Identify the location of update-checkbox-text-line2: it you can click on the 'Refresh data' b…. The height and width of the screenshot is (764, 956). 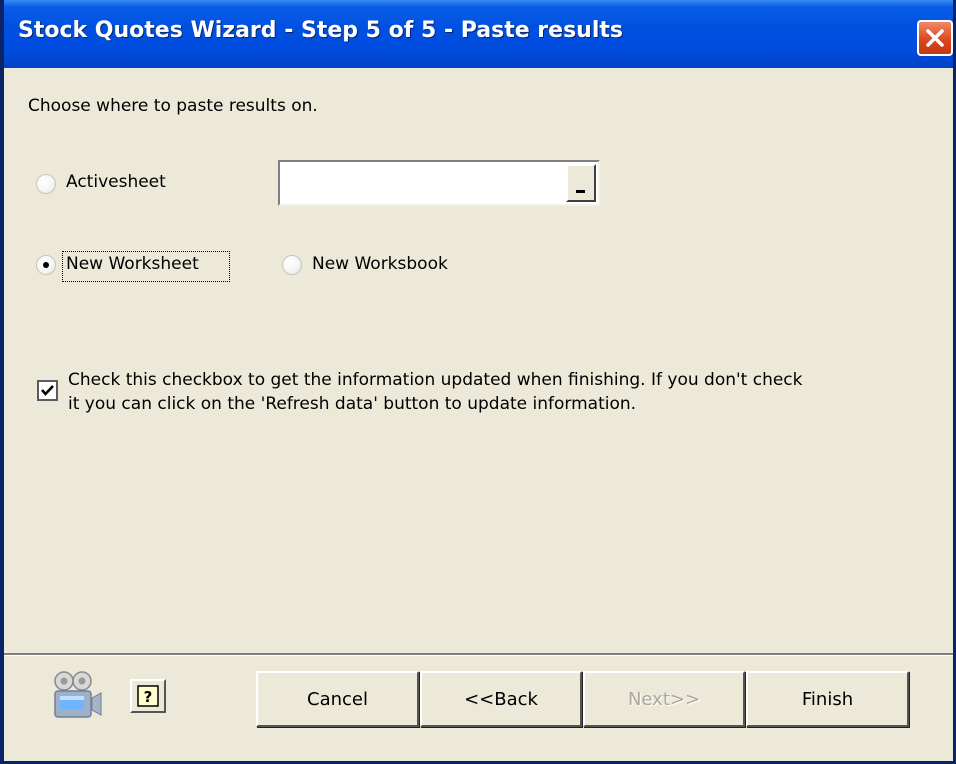
(352, 404).